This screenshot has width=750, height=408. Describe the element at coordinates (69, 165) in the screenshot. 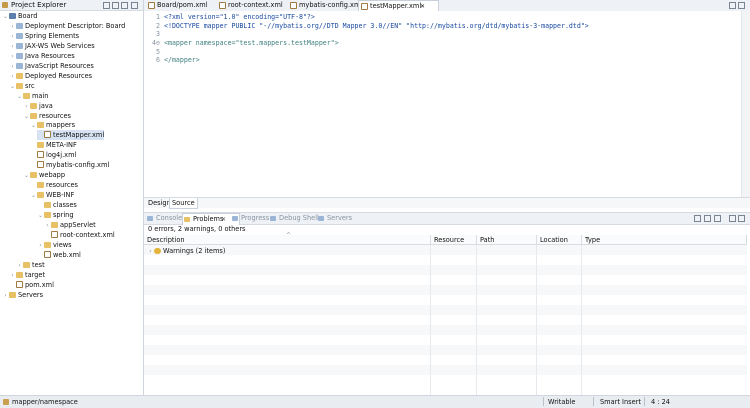

I see `tree-item-mybatis-config-xml: mybatis-config.xml` at that location.